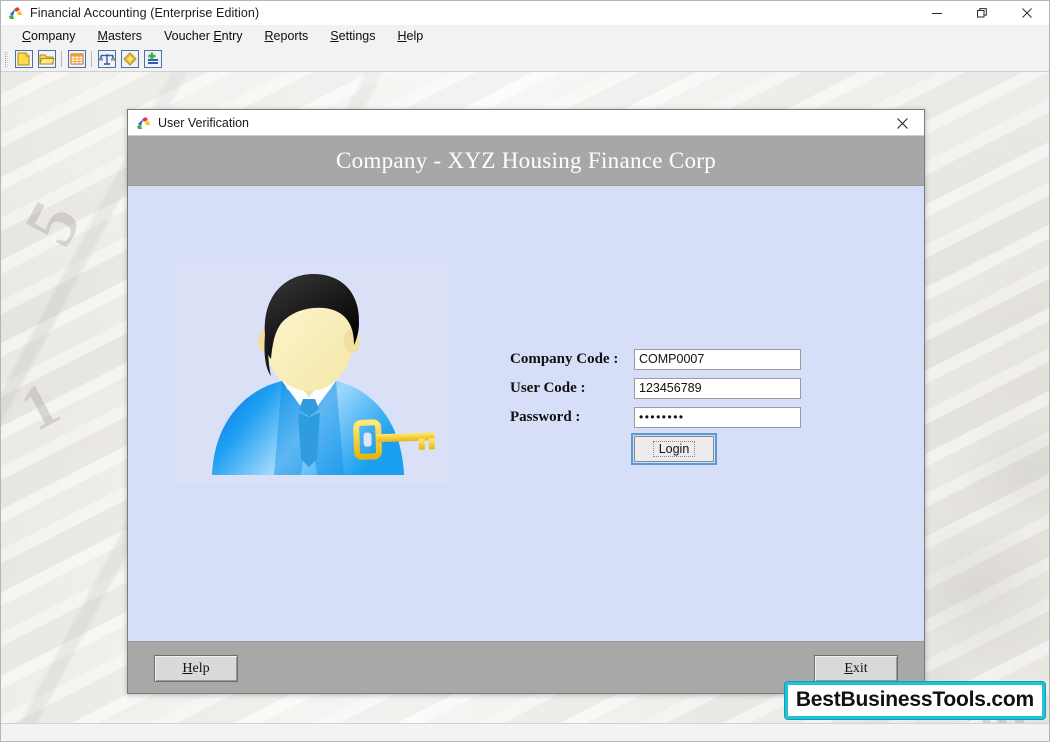  I want to click on status-strip, so click(525, 732).